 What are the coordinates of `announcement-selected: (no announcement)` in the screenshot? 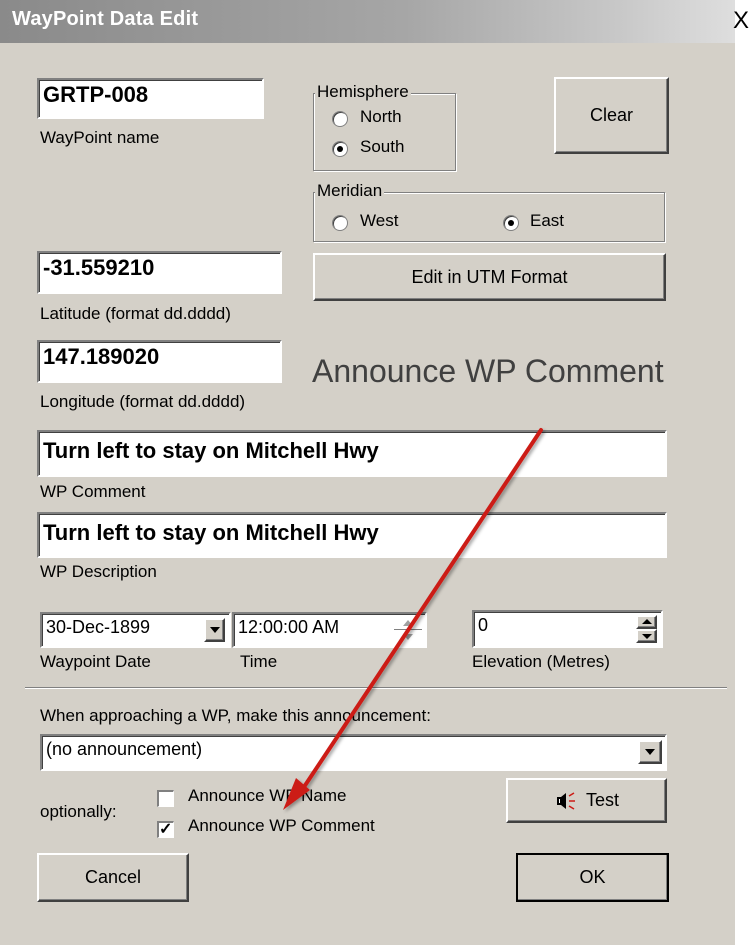 It's located at (124, 749).